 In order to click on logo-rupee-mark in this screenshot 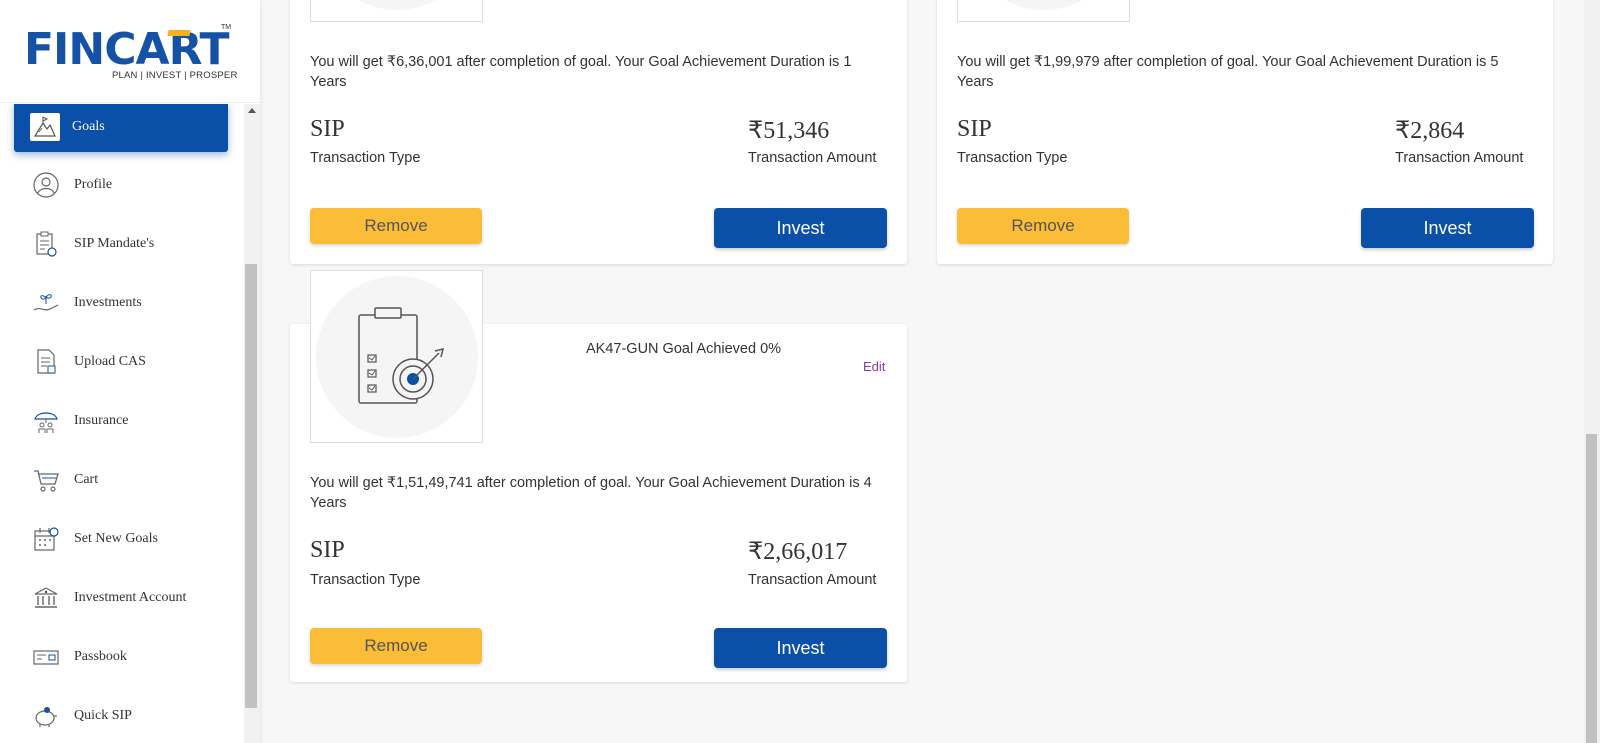, I will do `click(179, 33)`.